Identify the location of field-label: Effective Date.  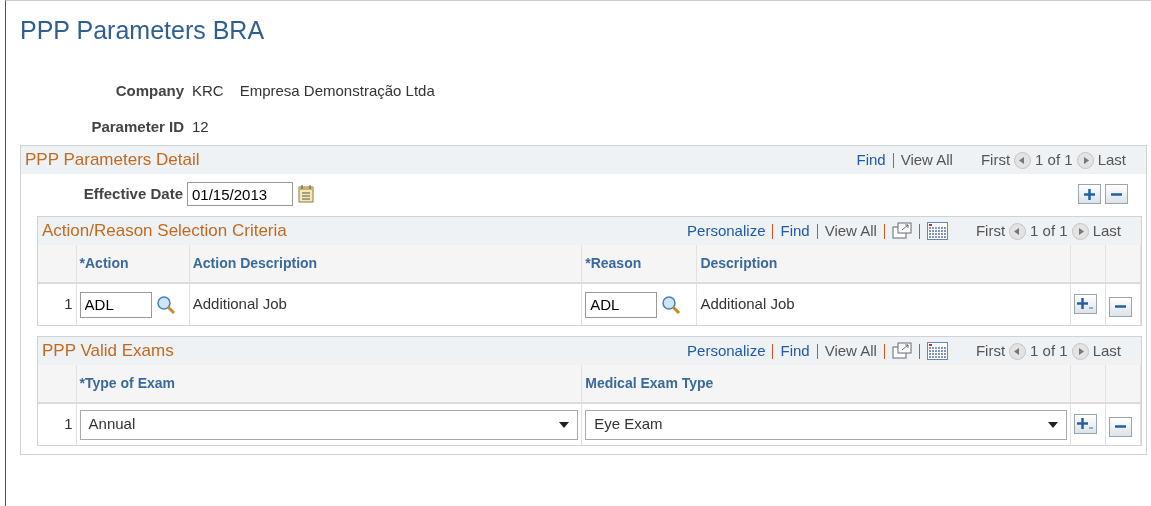
(132, 193).